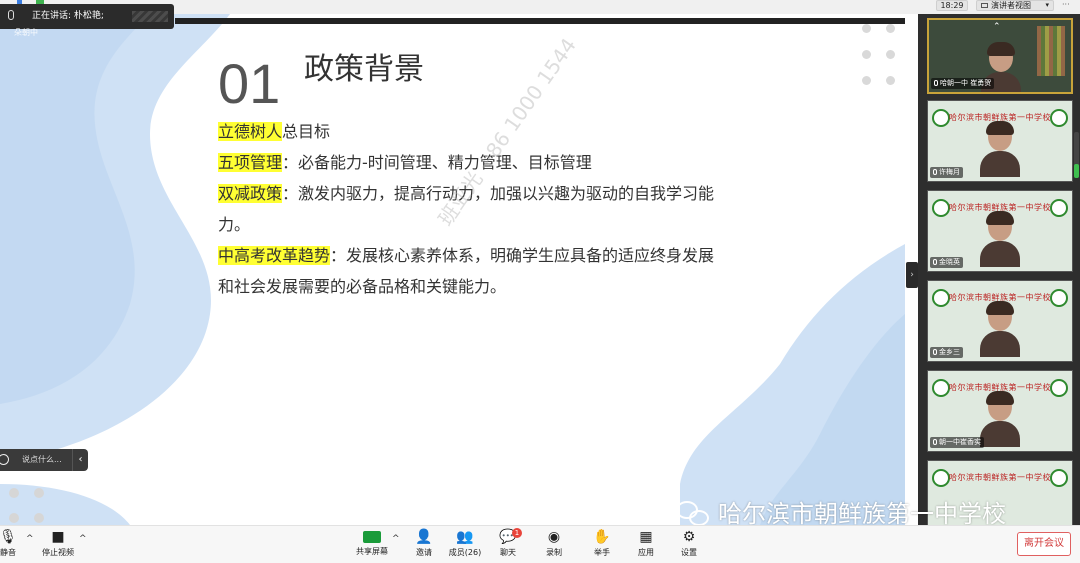 The image size is (1080, 563). I want to click on record-label: 录制, so click(554, 552).